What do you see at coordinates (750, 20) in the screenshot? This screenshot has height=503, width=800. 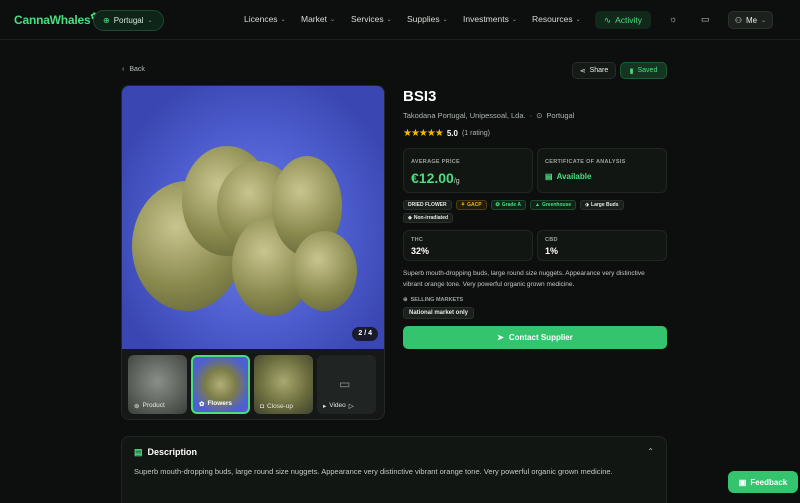 I see `user-menu: ⚇ Me ⌄` at bounding box center [750, 20].